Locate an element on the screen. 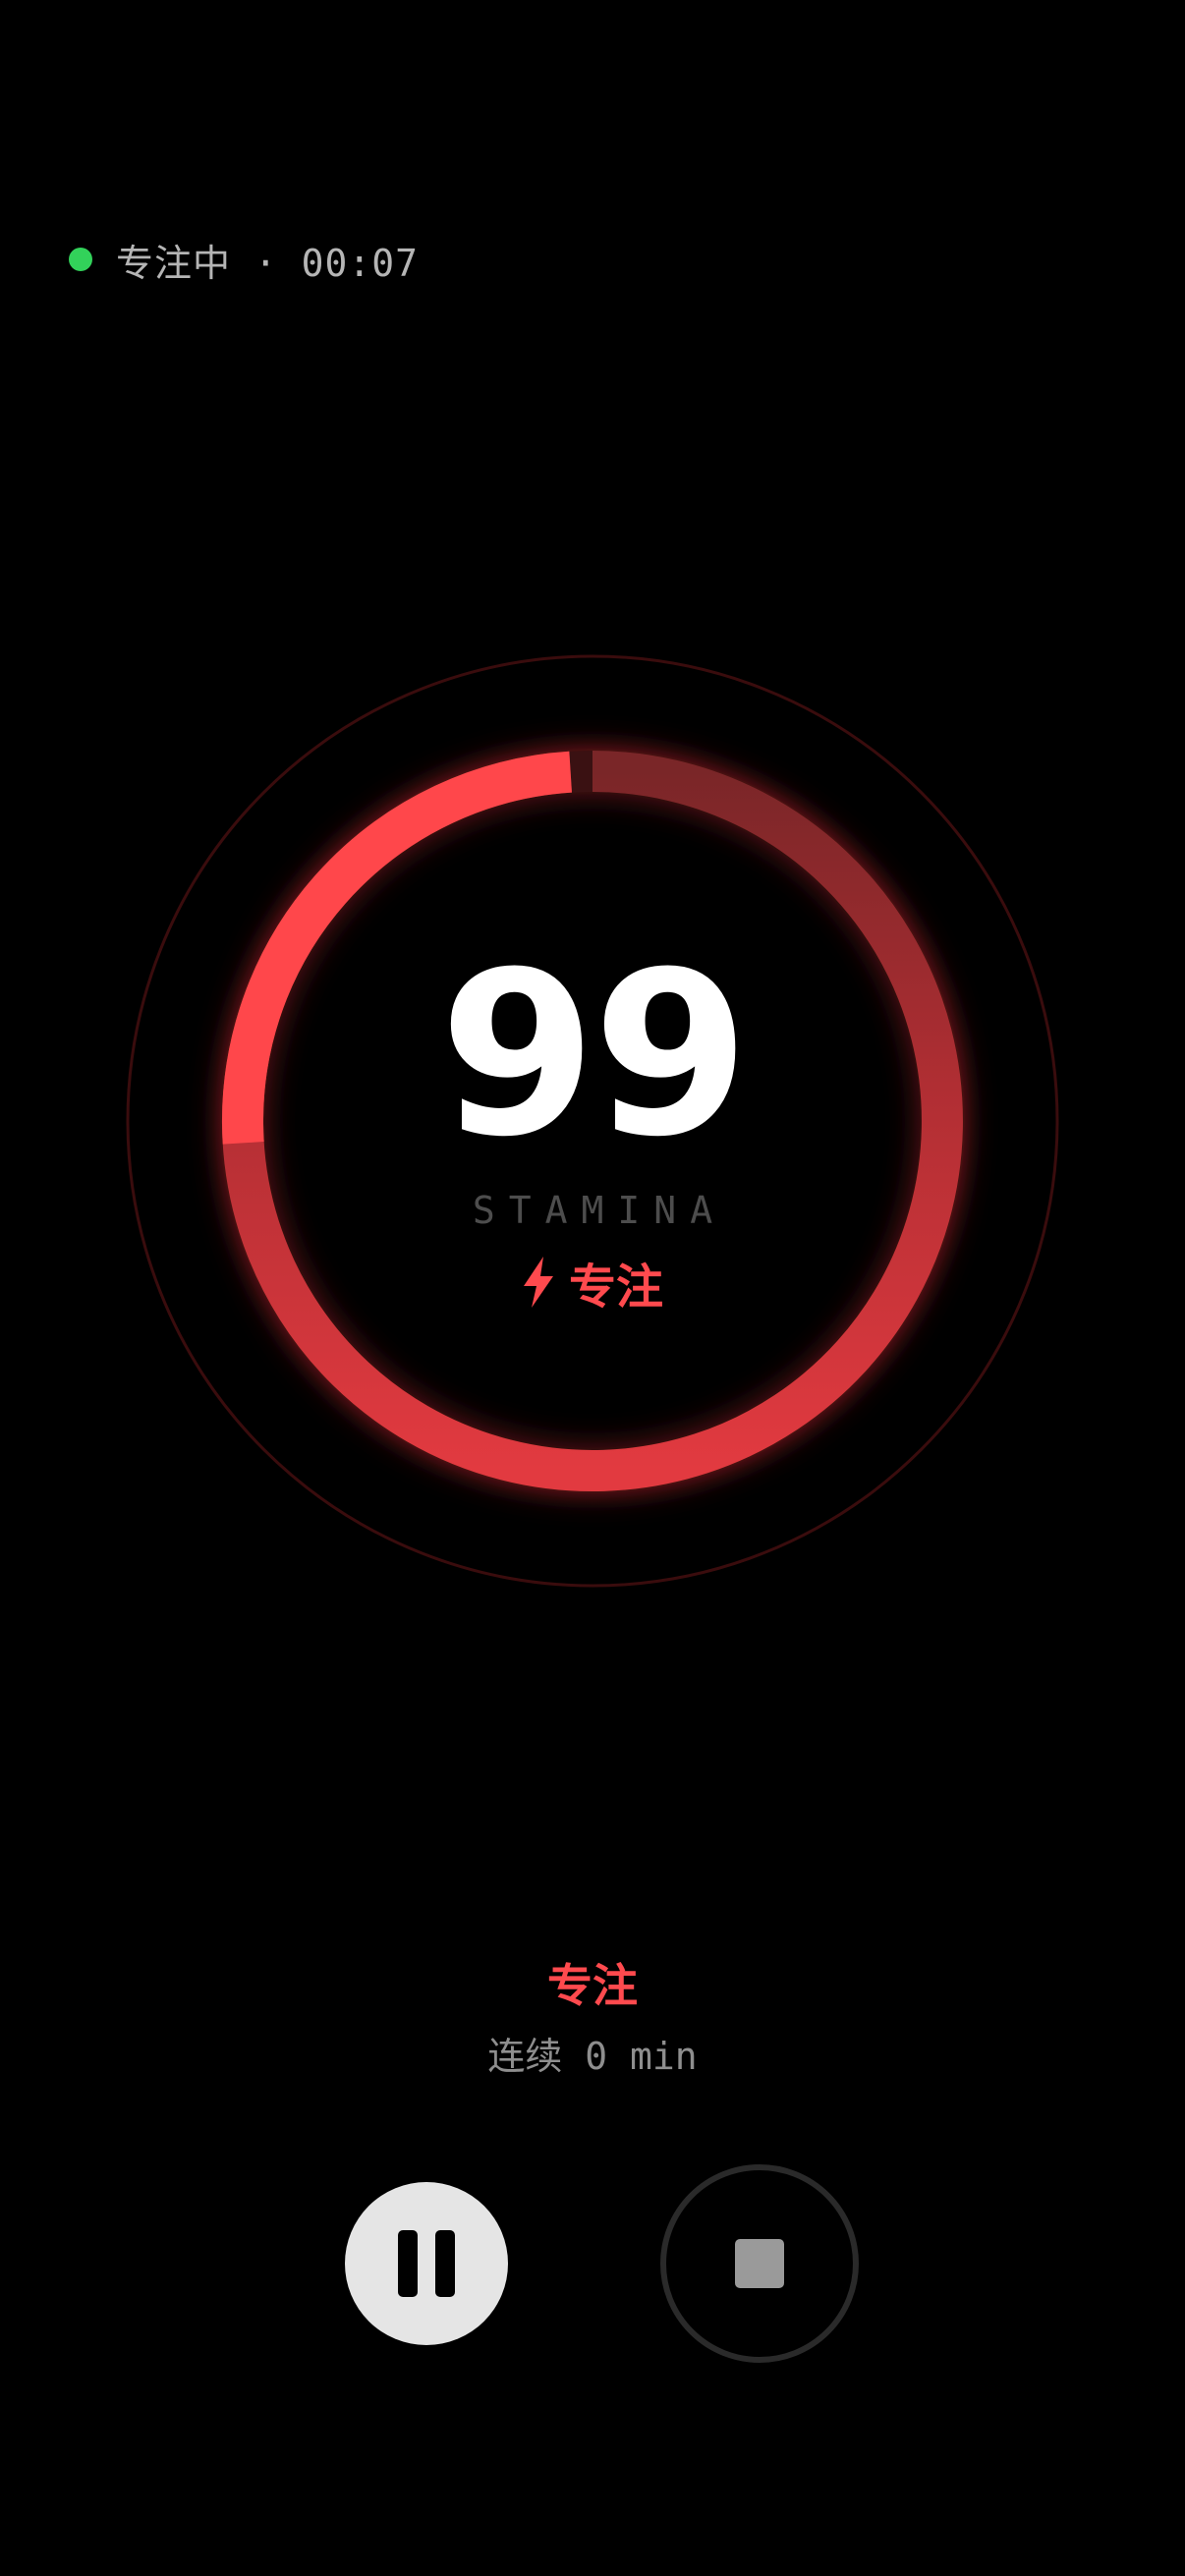 This screenshot has height=2576, width=1185. stamina-label: STAMINA is located at coordinates (600, 1210).